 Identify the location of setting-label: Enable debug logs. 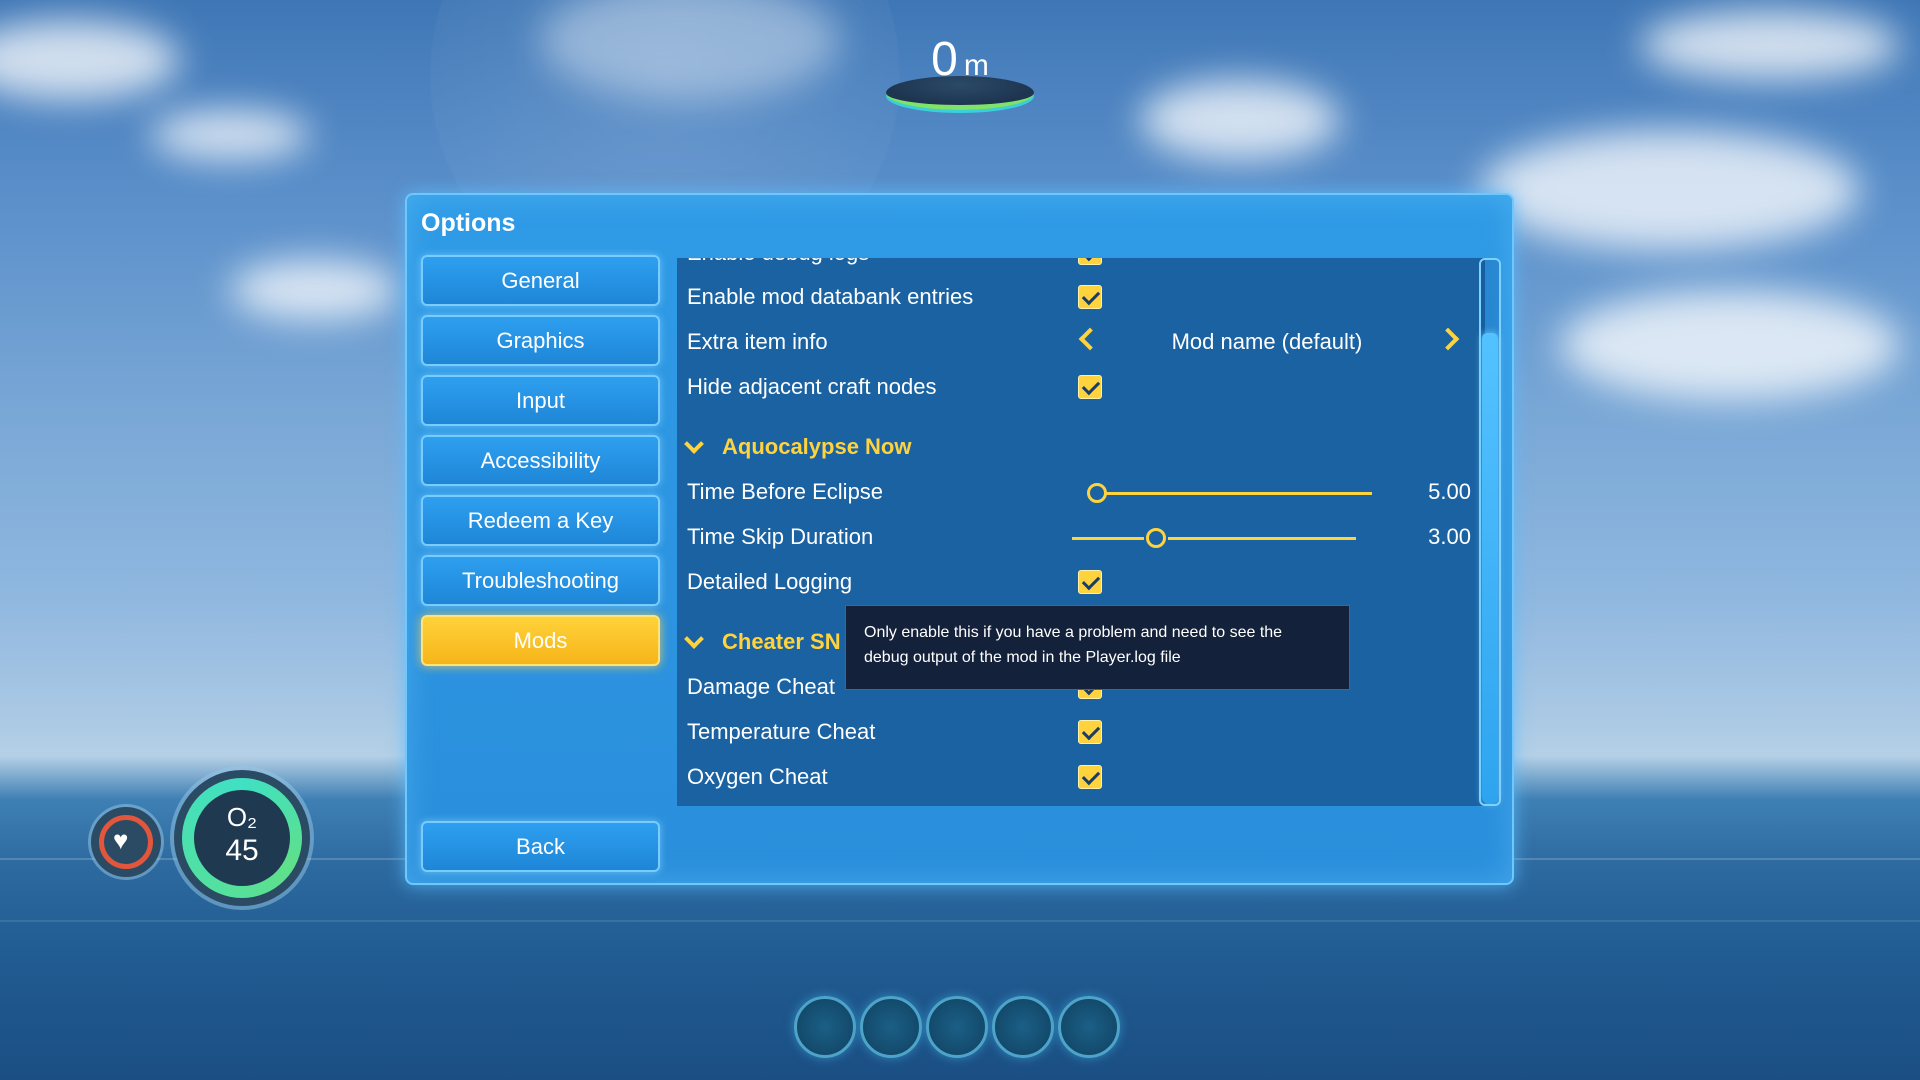
(778, 262).